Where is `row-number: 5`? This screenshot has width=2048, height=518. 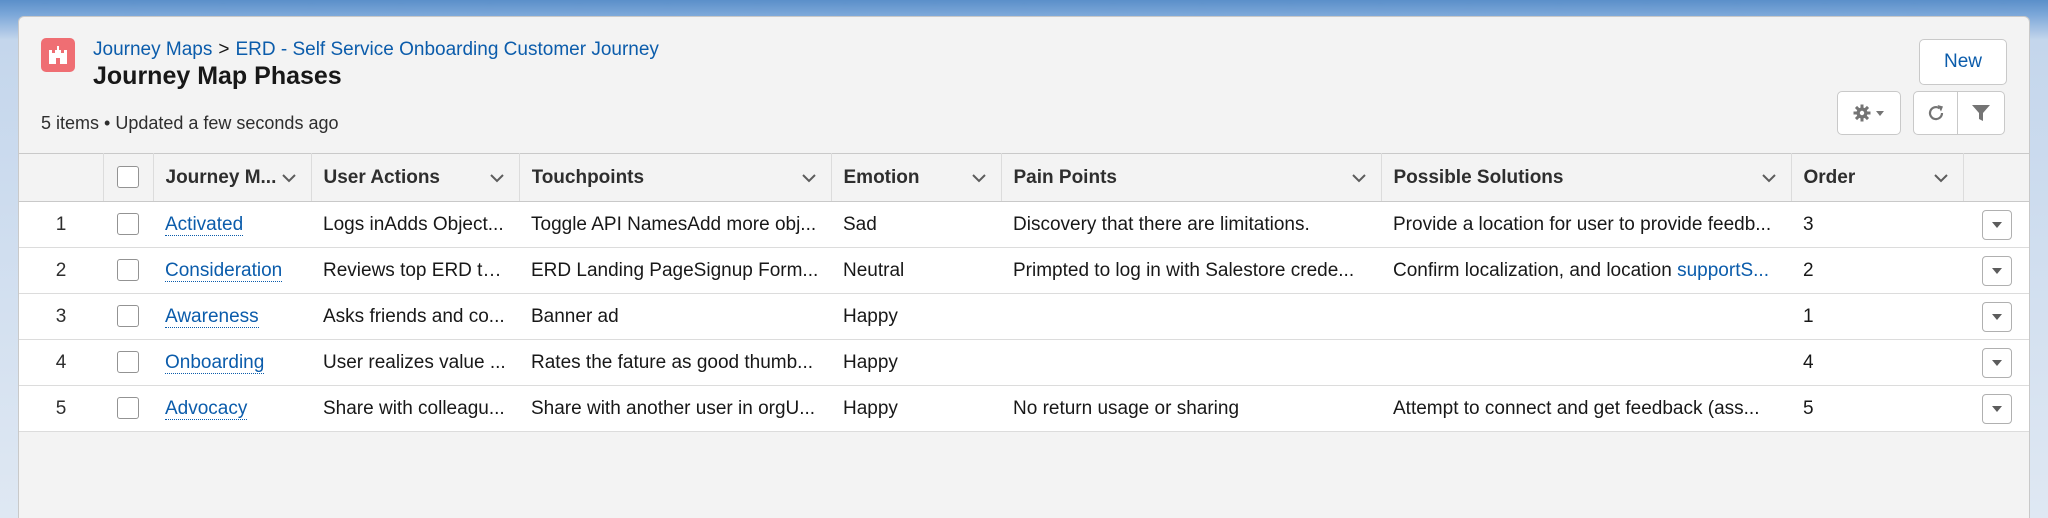 row-number: 5 is located at coordinates (61, 408).